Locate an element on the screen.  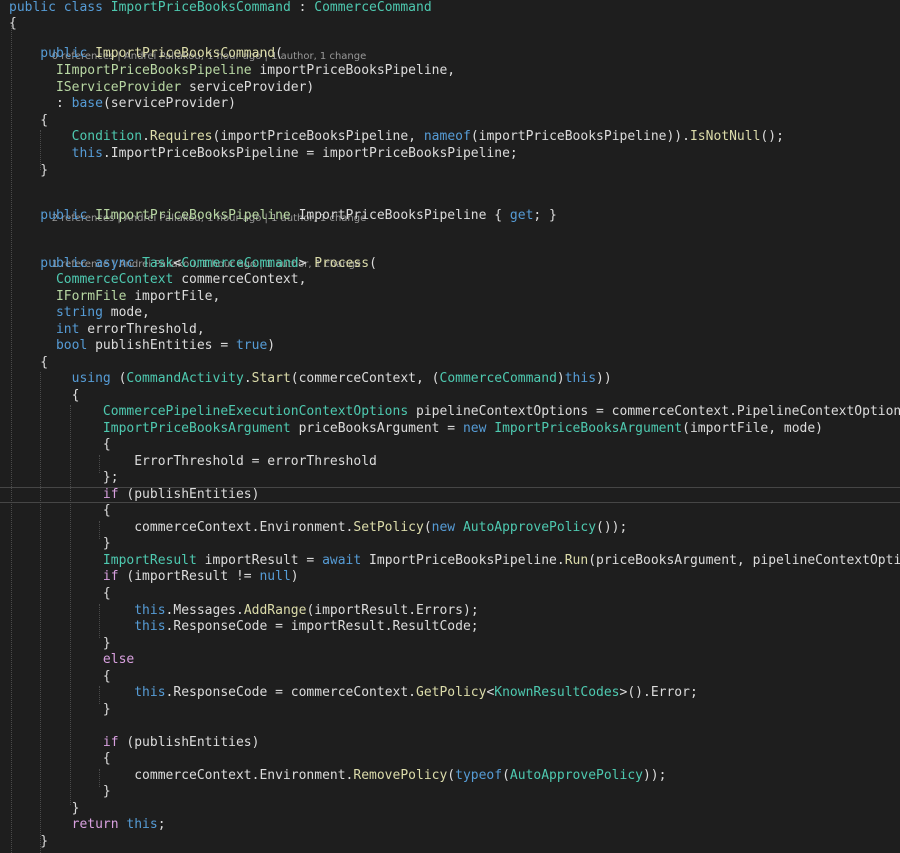
code-token: await is located at coordinates (346, 560).